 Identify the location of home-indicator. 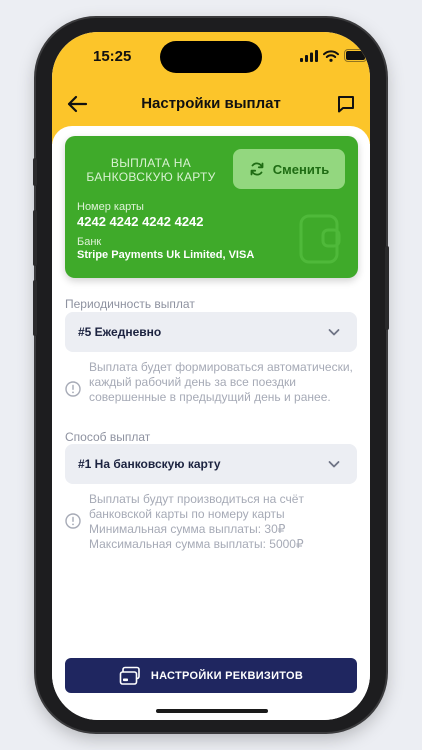
(212, 711).